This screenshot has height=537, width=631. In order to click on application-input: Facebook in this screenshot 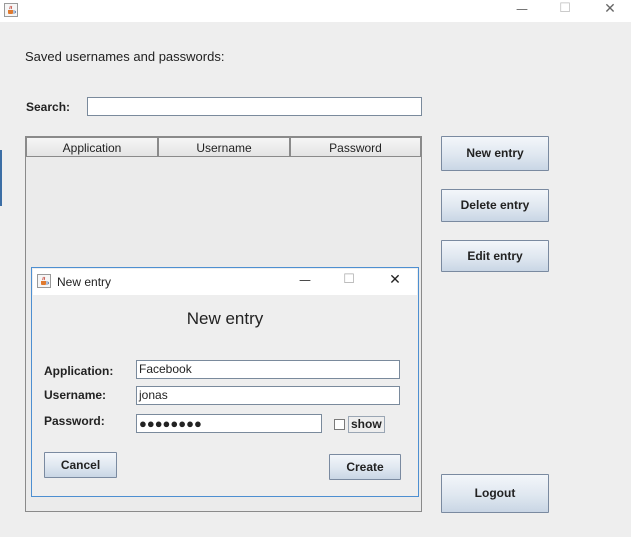, I will do `click(268, 369)`.